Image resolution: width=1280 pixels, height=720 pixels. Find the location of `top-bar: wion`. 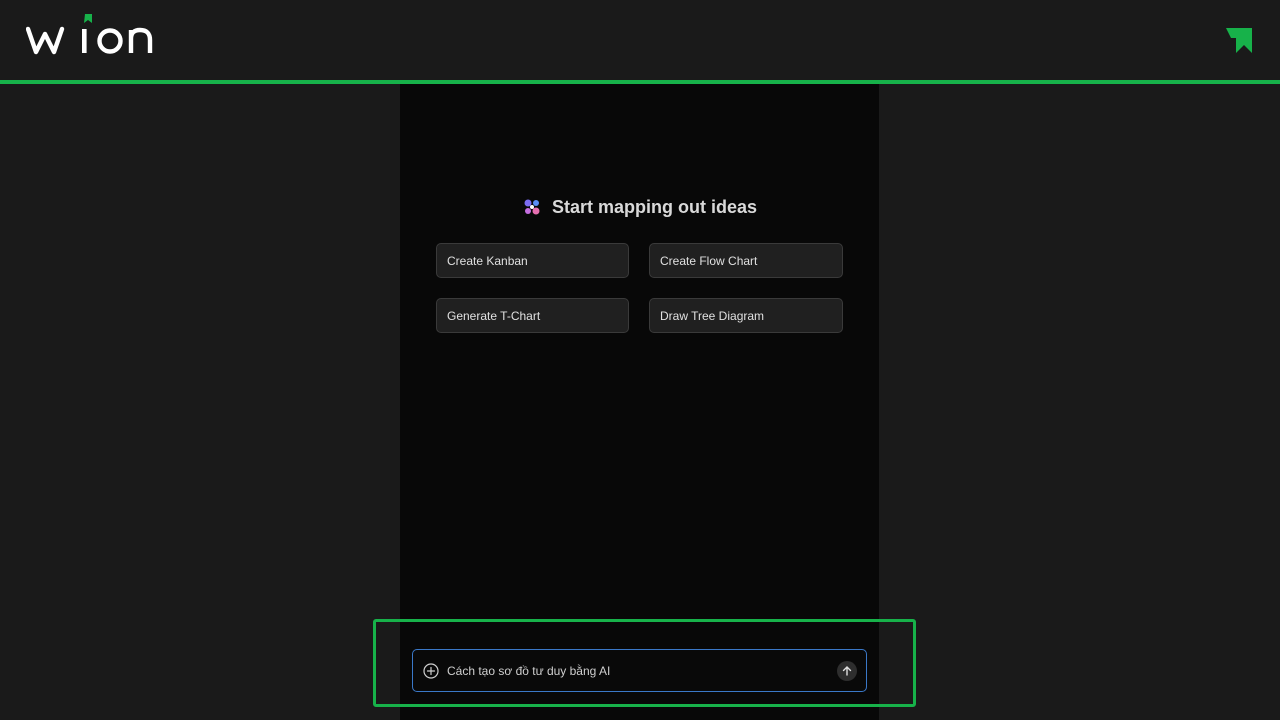

top-bar: wion is located at coordinates (640, 40).